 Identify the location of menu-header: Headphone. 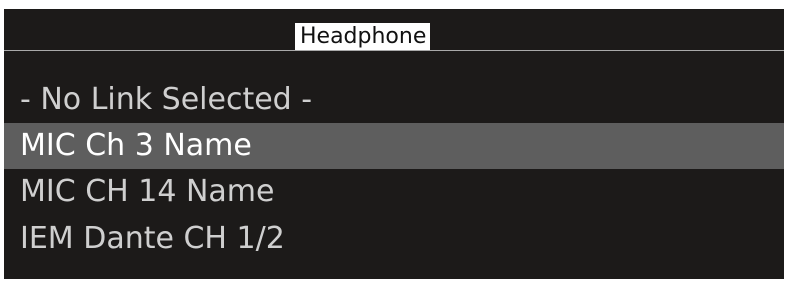
(394, 30).